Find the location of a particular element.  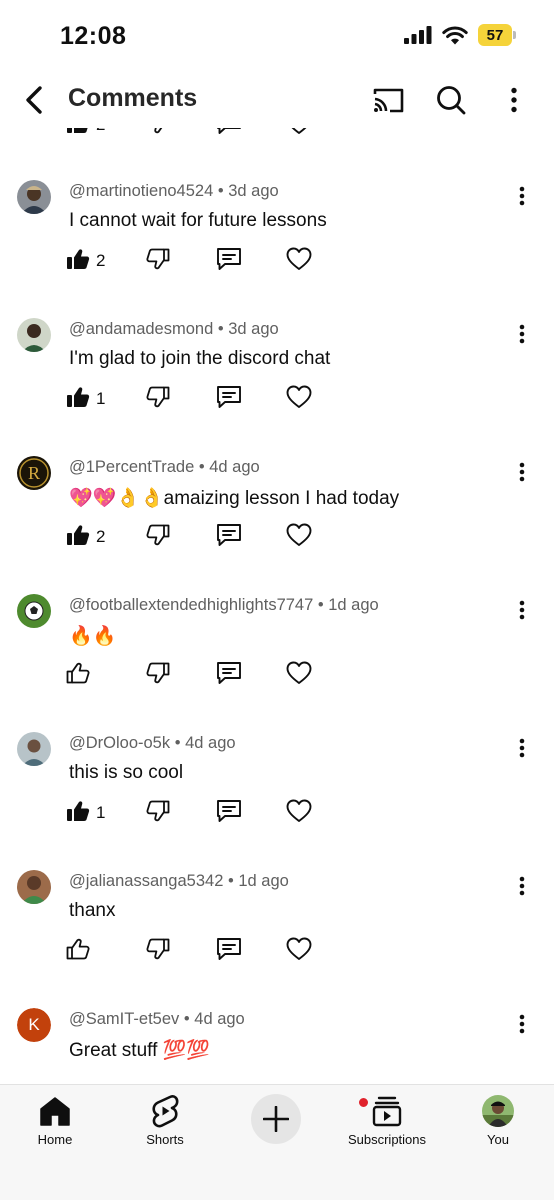

comment-text: I'm glad to join the discord chat is located at coordinates (200, 358).